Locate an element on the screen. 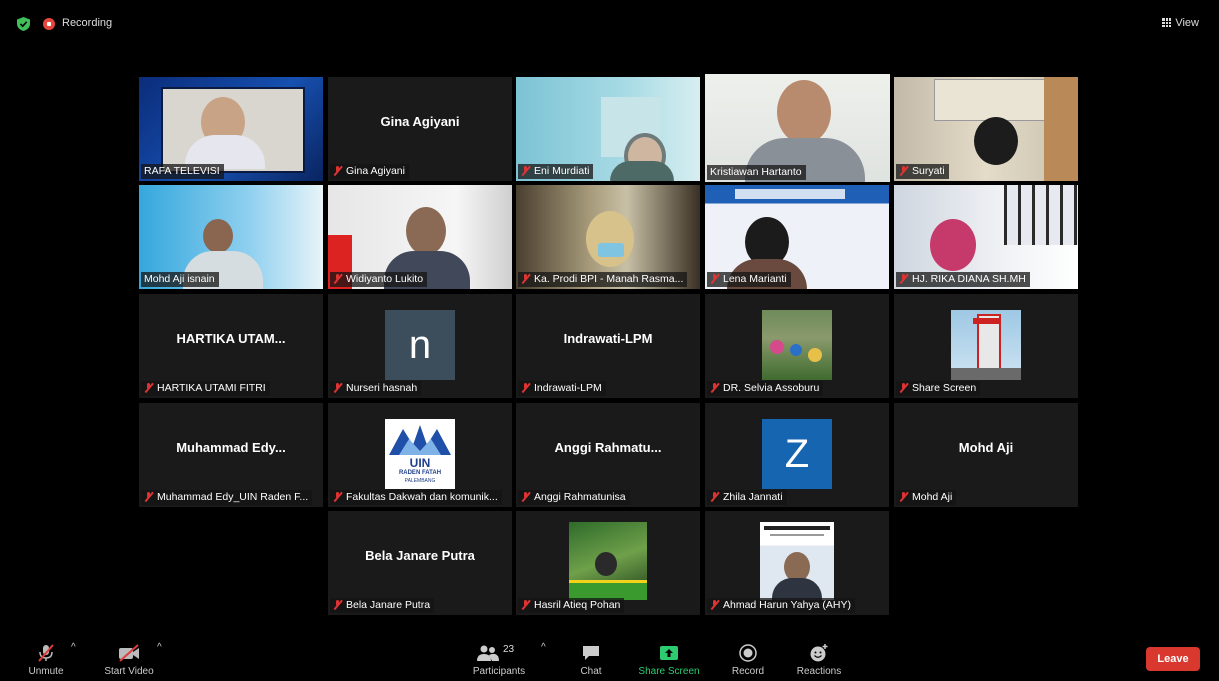  participants-caret-icon: ^ is located at coordinates (543, 647).